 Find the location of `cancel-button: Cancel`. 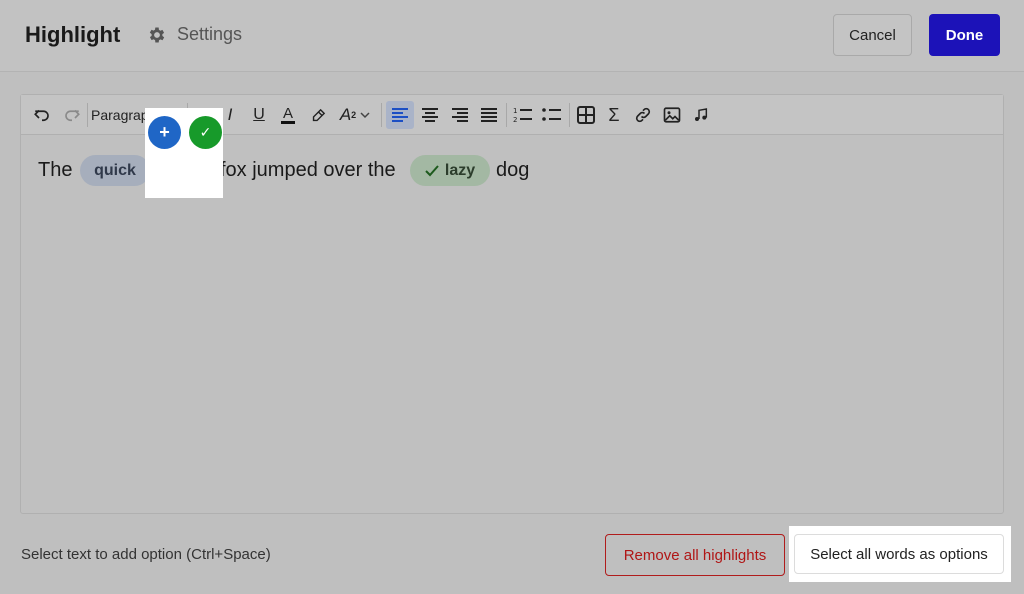

cancel-button: Cancel is located at coordinates (872, 35).